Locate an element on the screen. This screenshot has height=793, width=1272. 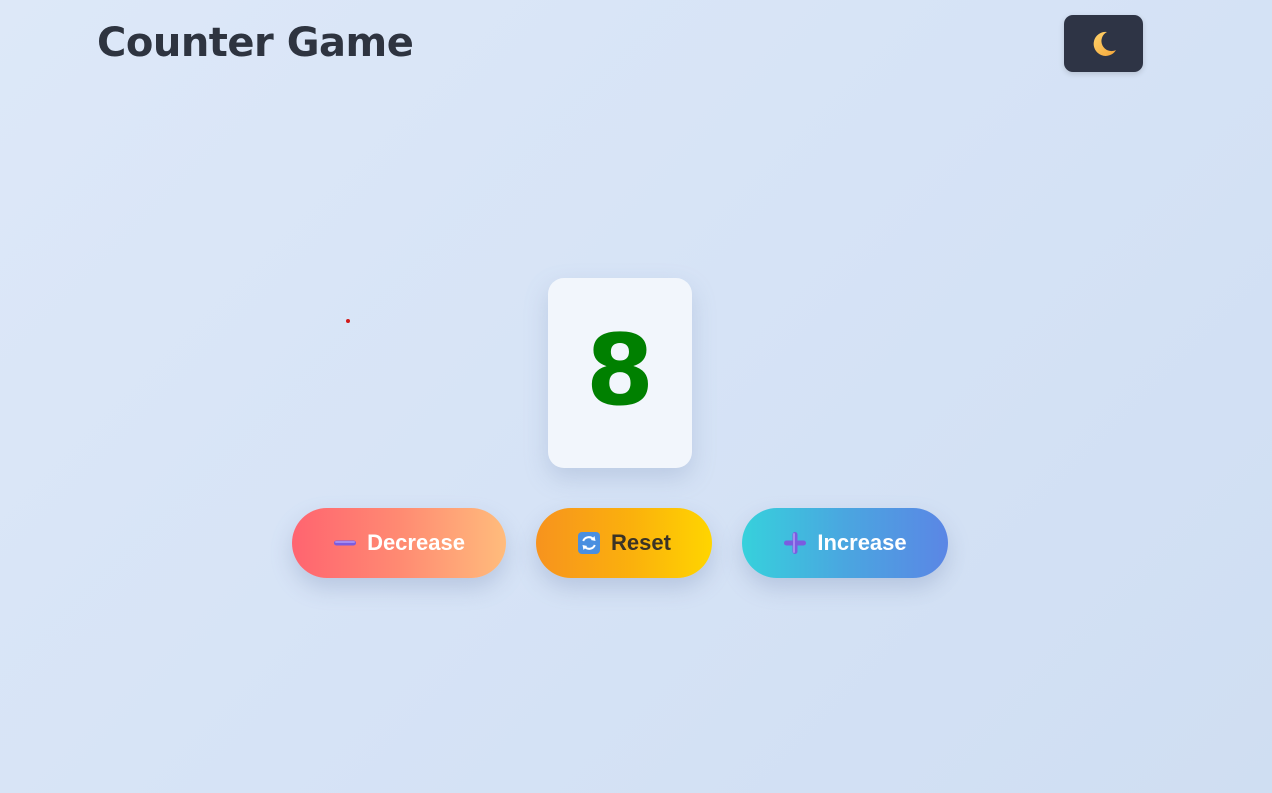
decrease-button: Decrease is located at coordinates (399, 543).